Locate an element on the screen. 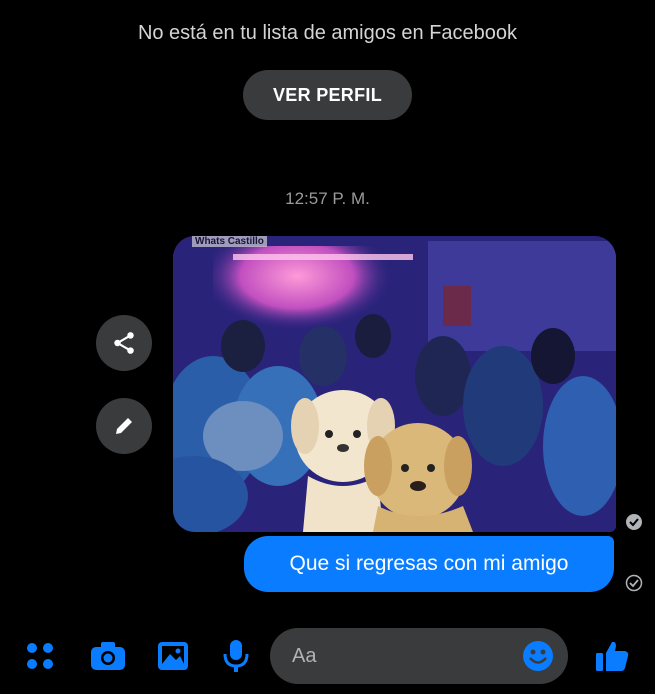  edit-button is located at coordinates (124, 426).